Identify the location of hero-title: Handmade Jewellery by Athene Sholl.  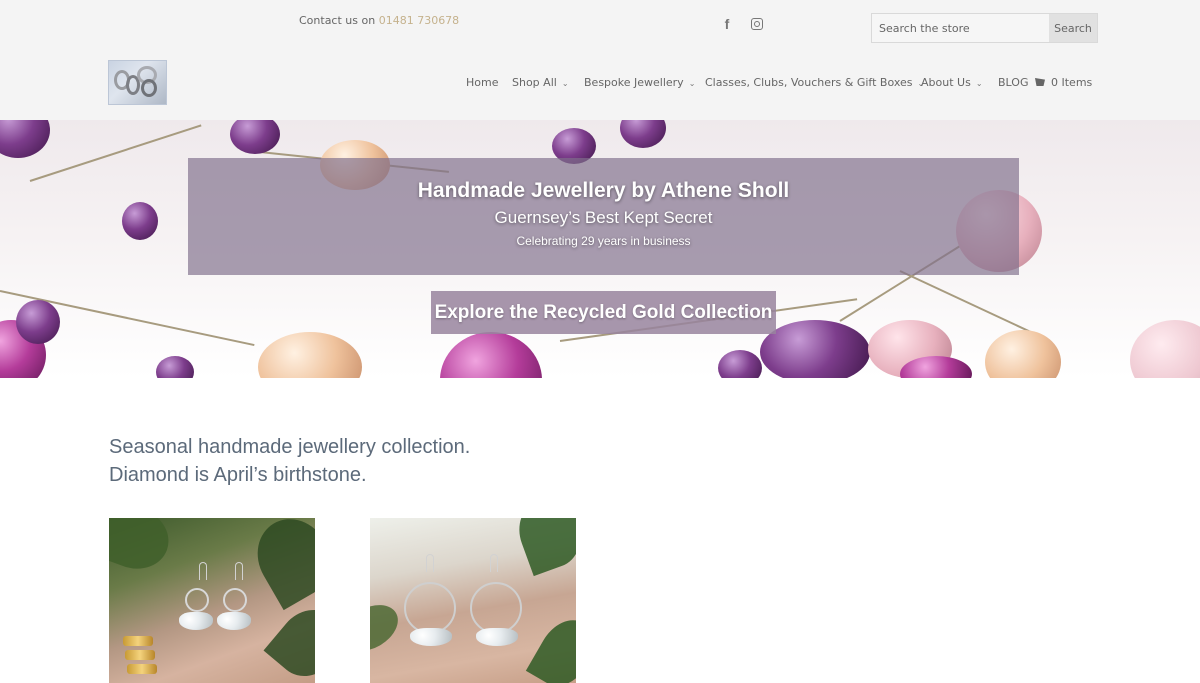
(603, 190).